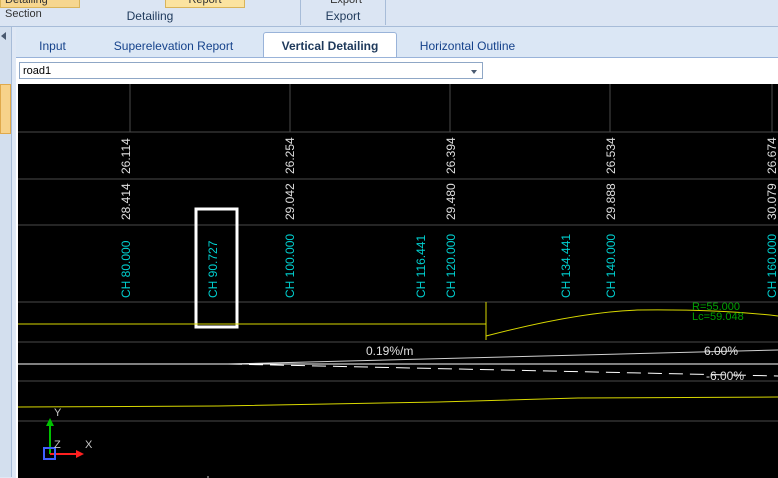  Describe the element at coordinates (611, 155) in the screenshot. I see `level-top-140: 26.534` at that location.